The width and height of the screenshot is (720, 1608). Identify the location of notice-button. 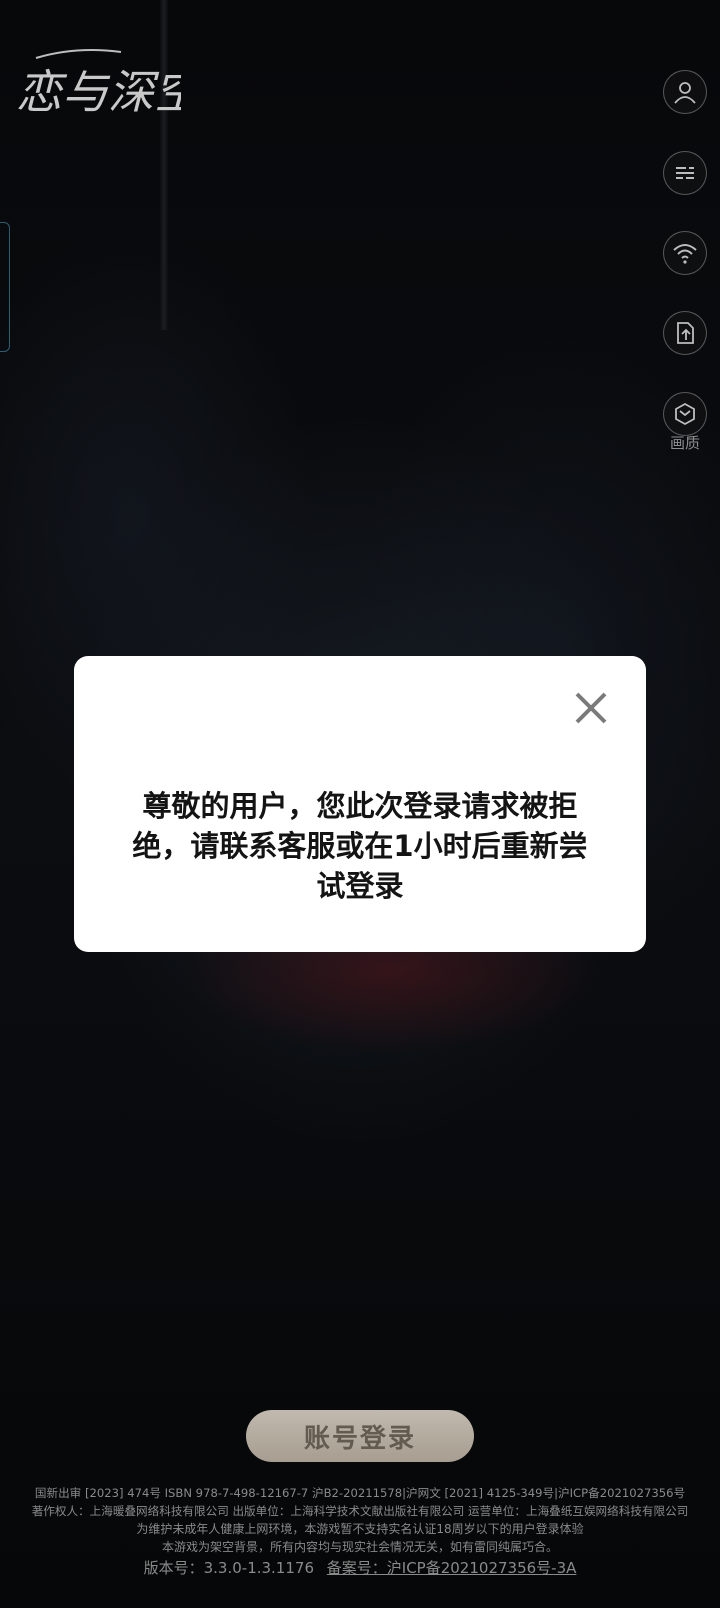
(685, 173).